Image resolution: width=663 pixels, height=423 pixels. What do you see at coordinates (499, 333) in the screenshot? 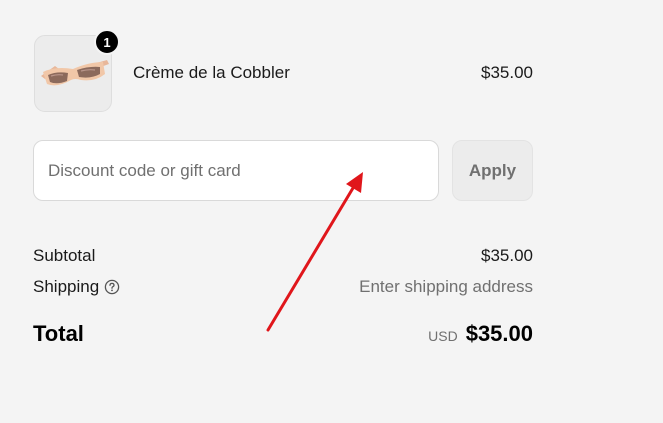
I see `total-value: $35.00` at bounding box center [499, 333].